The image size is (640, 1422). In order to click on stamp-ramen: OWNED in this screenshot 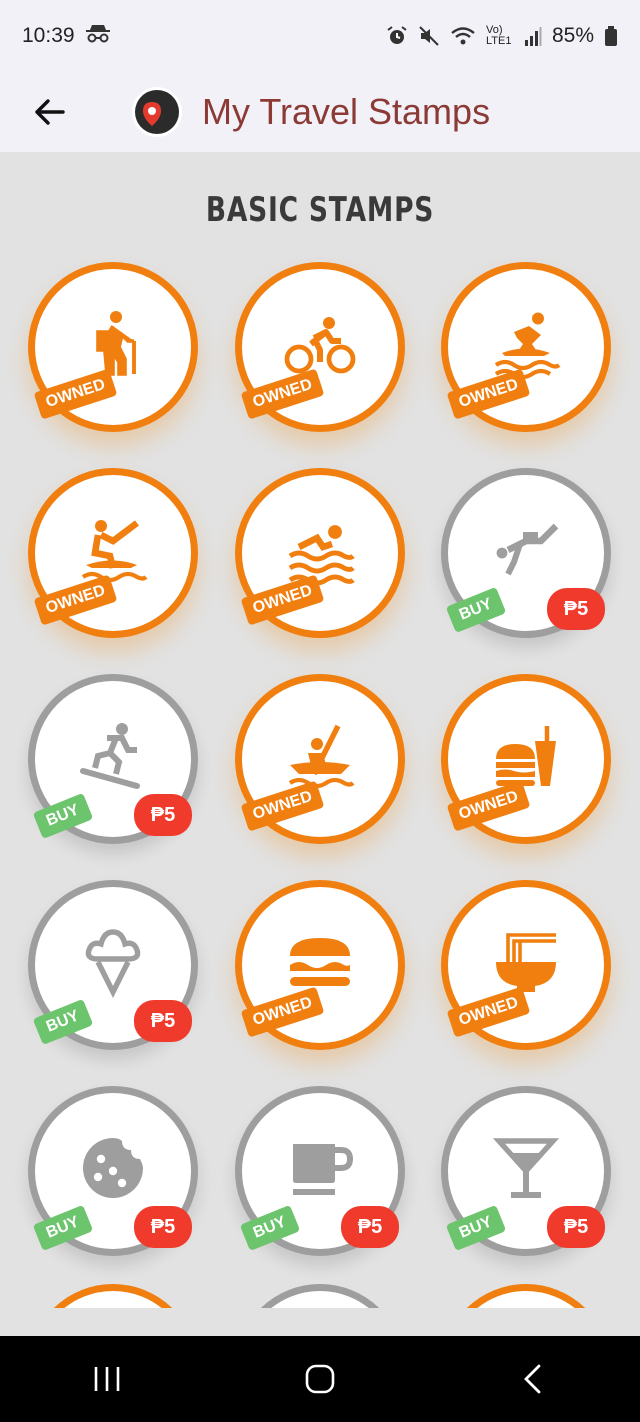, I will do `click(526, 965)`.